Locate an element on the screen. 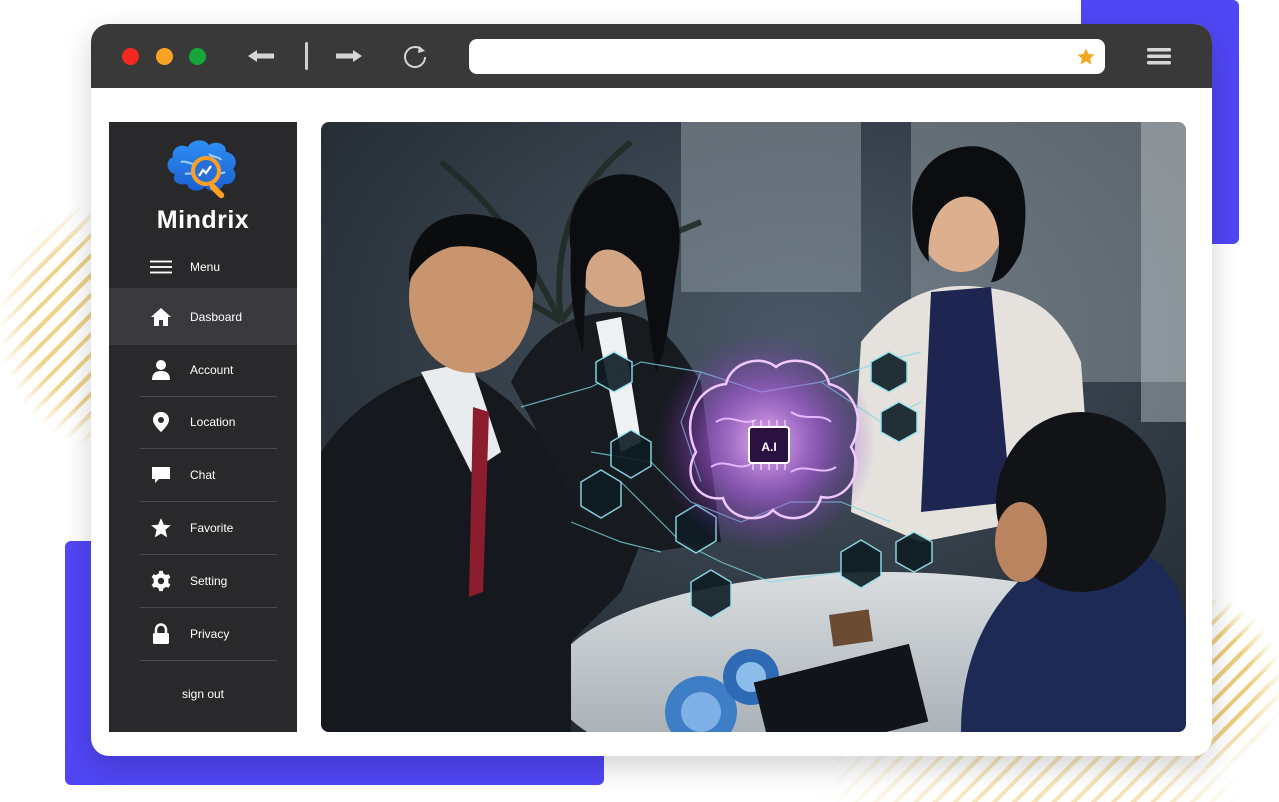 This screenshot has height=802, width=1279. sidebar-item-label: Setting is located at coordinates (209, 581).